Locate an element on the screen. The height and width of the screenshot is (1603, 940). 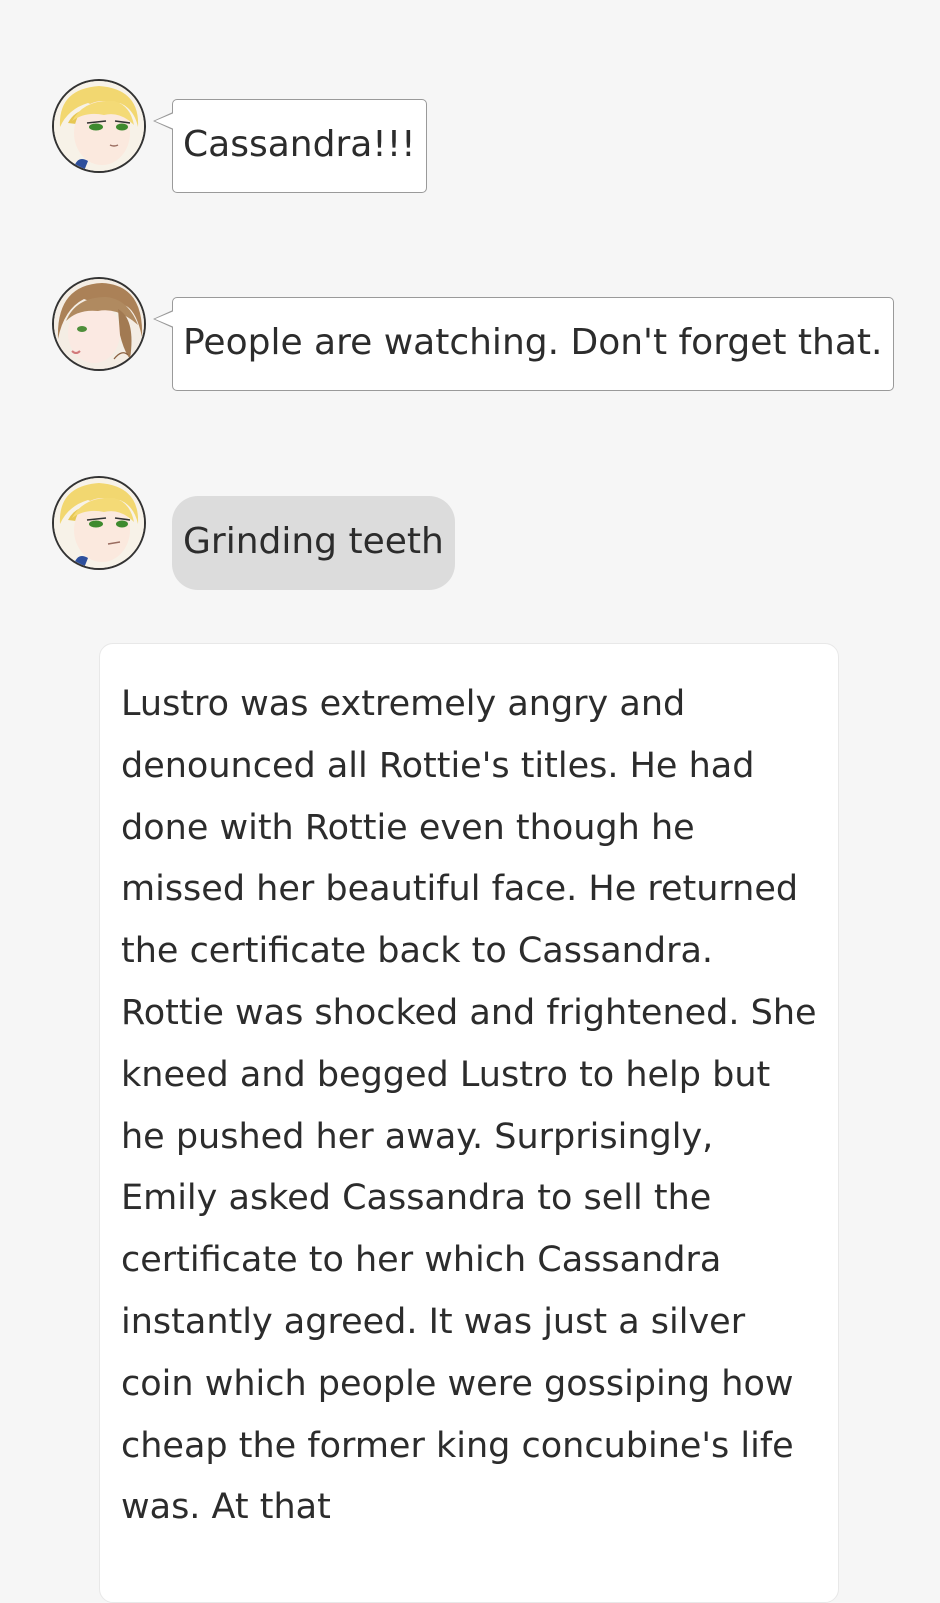
chat-message: Grinding teeth is located at coordinates (253, 533).